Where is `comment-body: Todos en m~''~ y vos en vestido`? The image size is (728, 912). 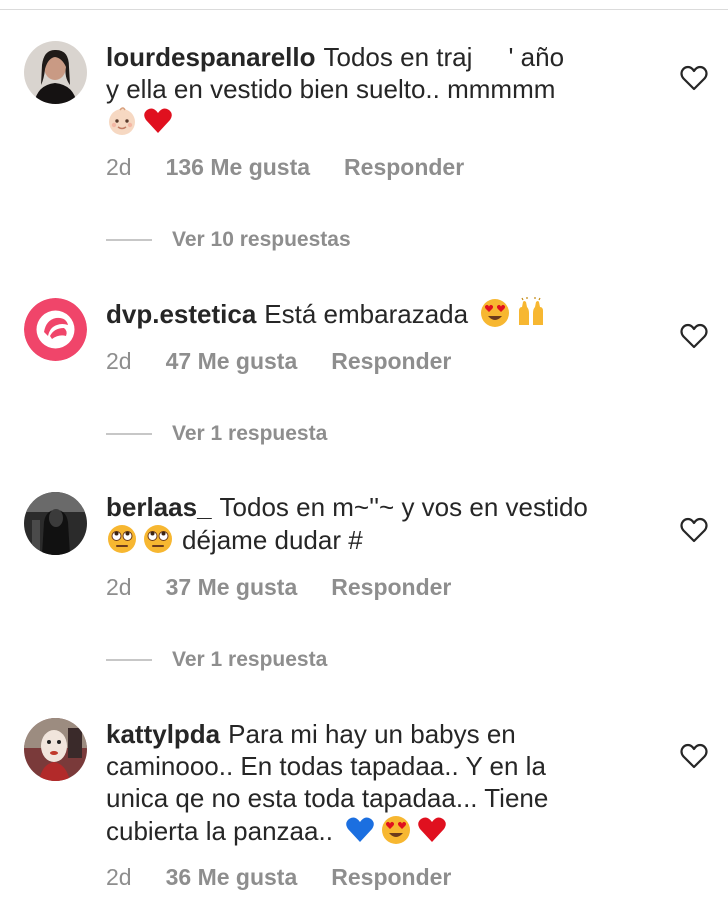
comment-body: Todos en m~''~ y vos en vestido is located at coordinates (403, 507).